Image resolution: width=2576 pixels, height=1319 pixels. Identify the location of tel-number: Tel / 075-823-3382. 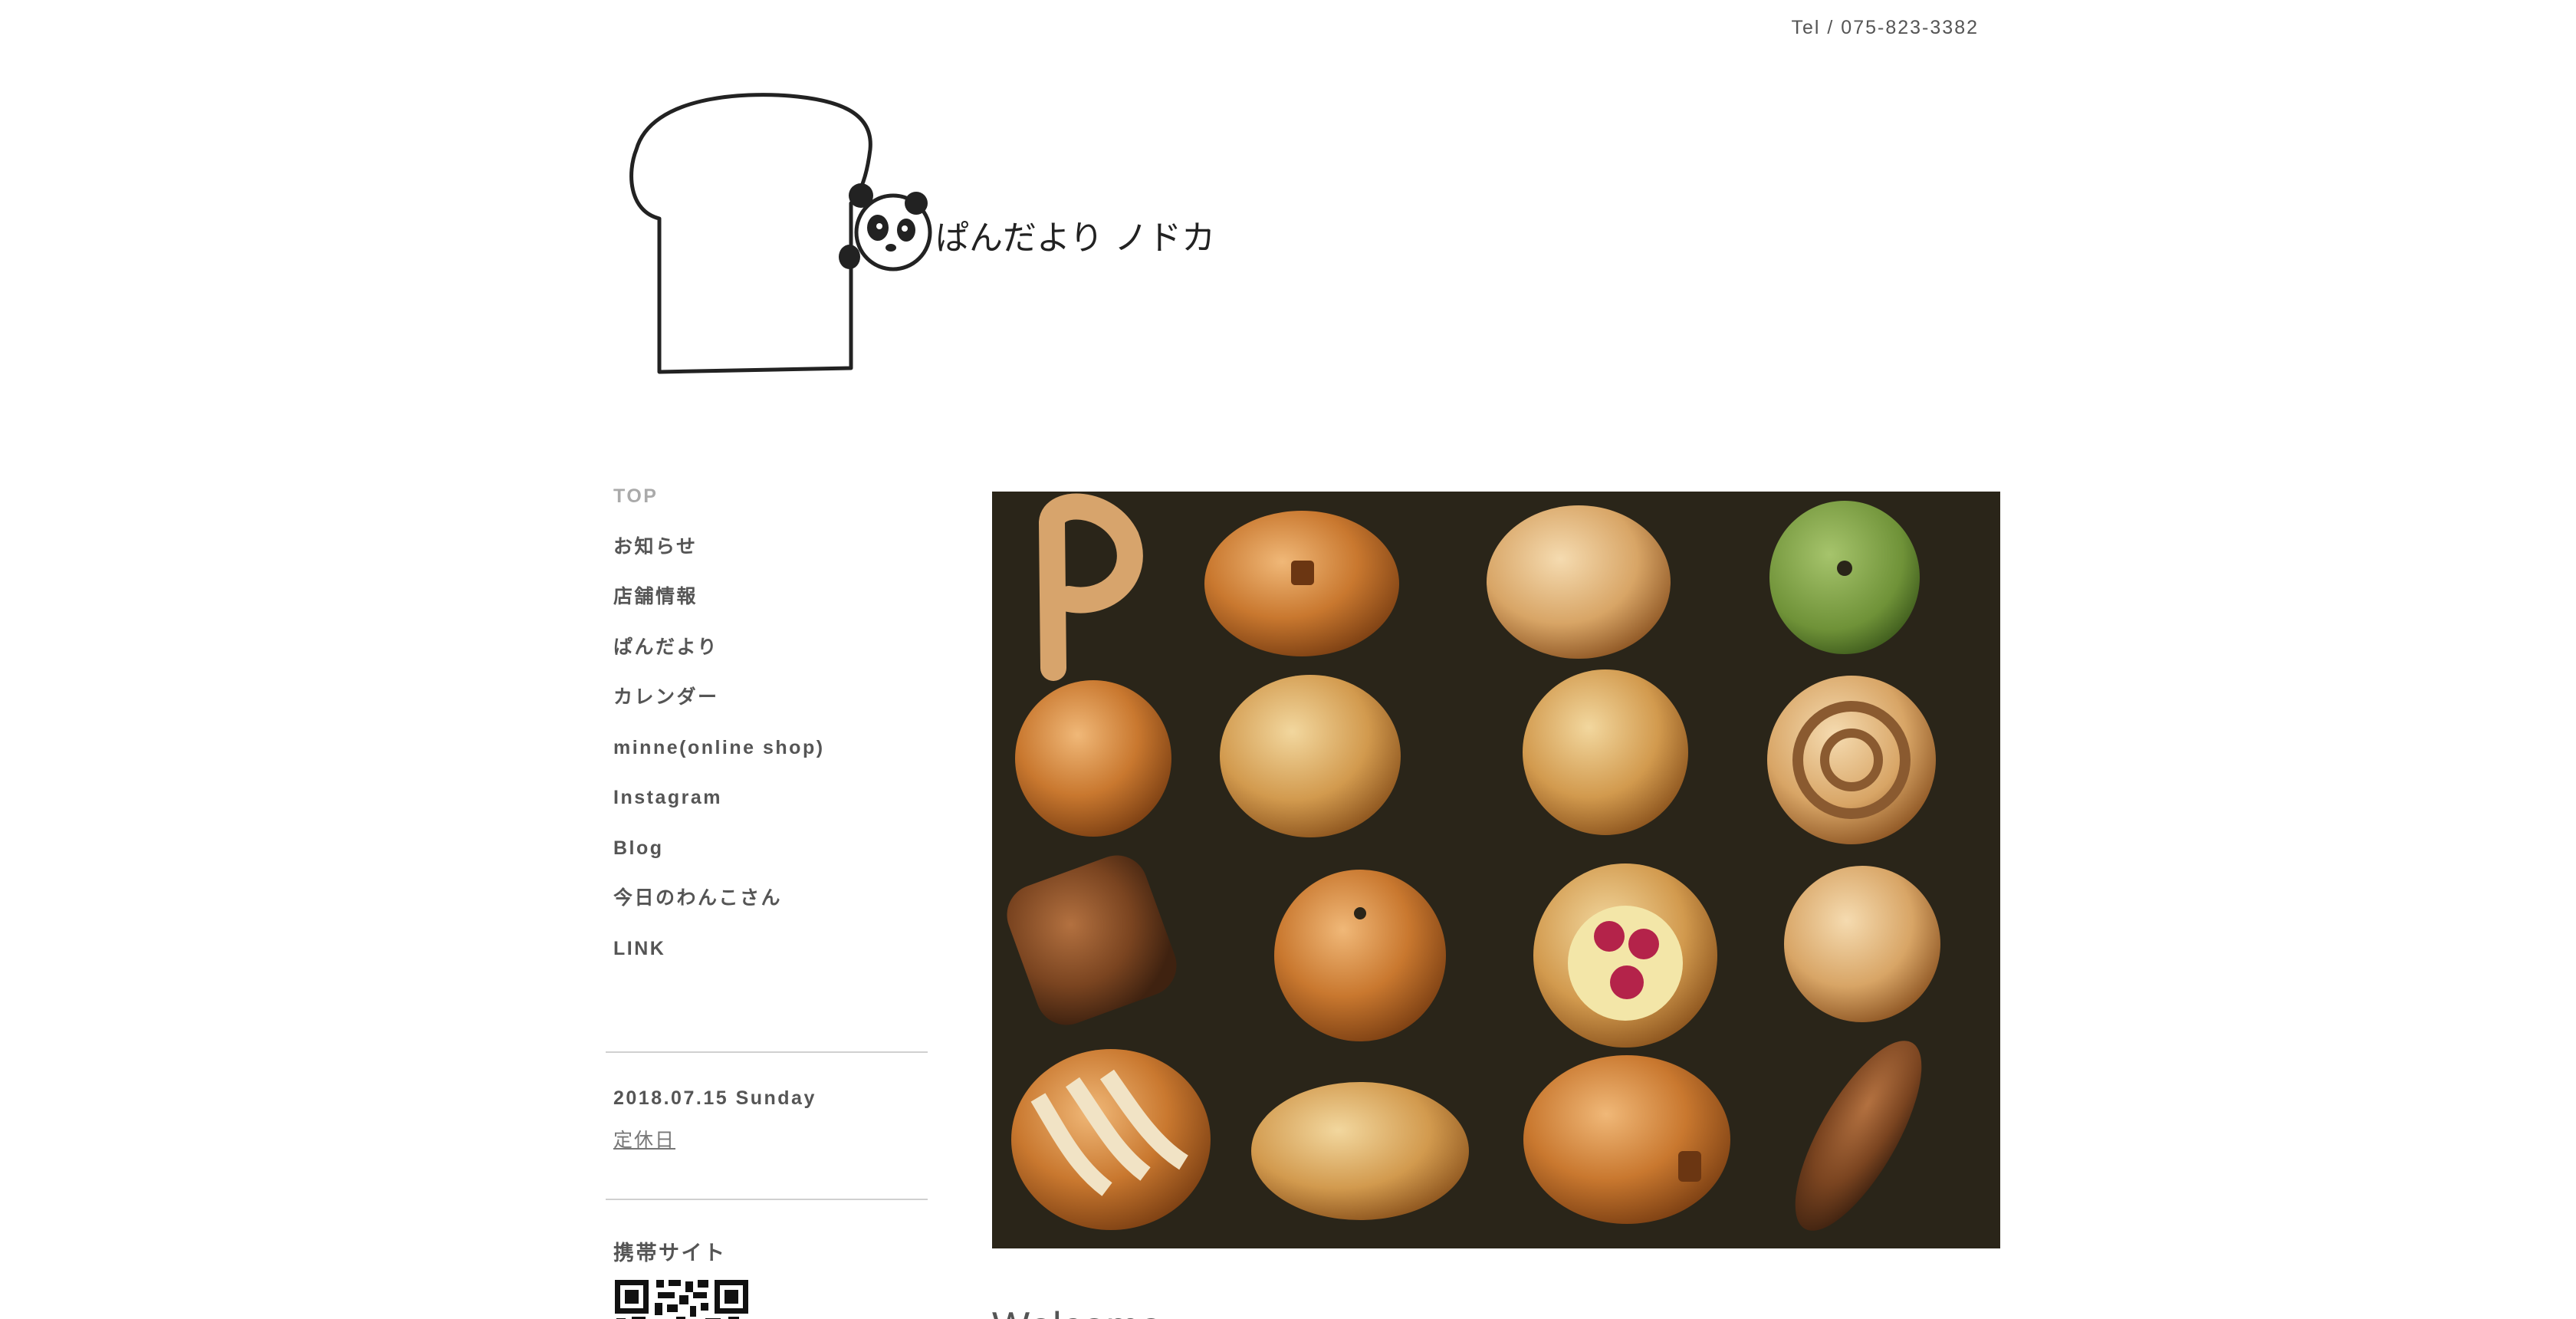
(1885, 27).